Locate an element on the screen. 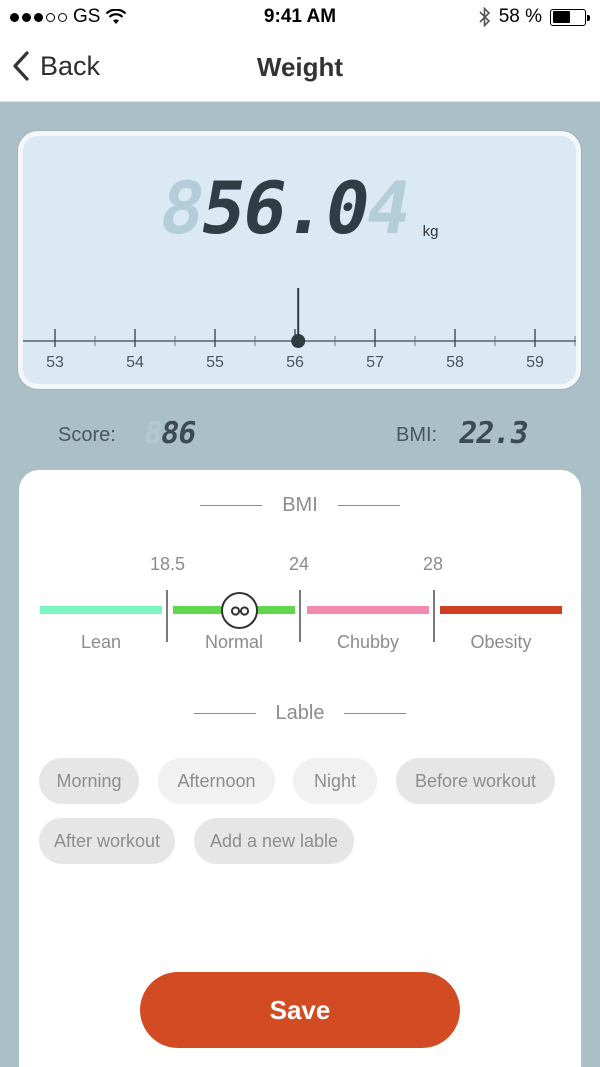 The image size is (600, 1067). ruler-tick-label: 55 is located at coordinates (215, 362).